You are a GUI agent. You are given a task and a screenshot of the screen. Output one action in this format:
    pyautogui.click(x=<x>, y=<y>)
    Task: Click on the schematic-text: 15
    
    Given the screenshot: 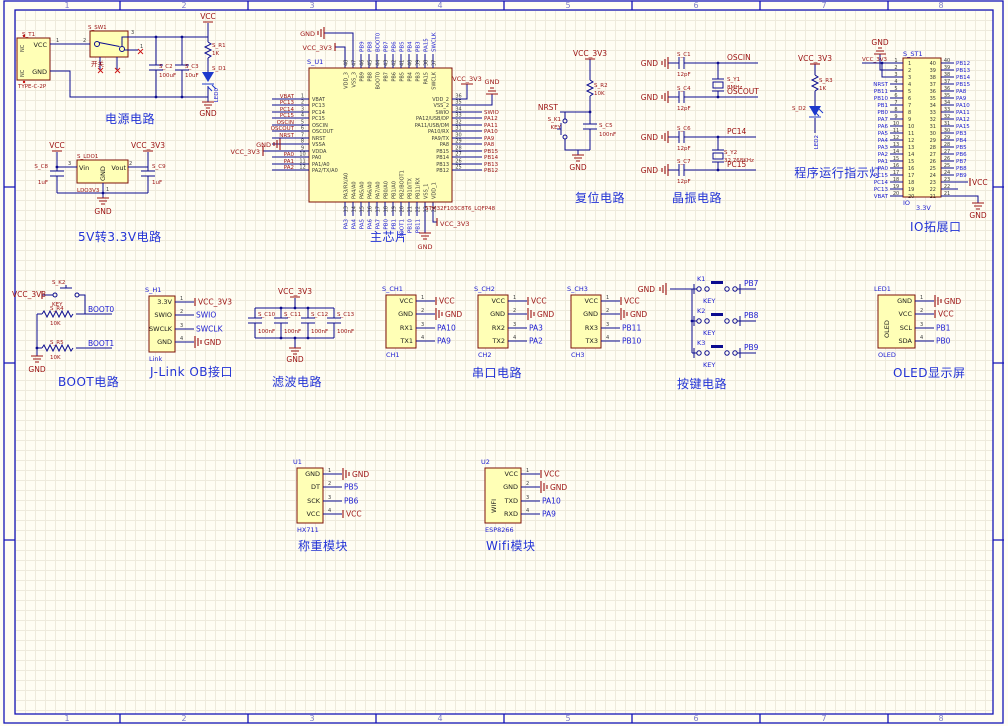 What is the action you would take?
    pyautogui.click(x=896, y=159)
    